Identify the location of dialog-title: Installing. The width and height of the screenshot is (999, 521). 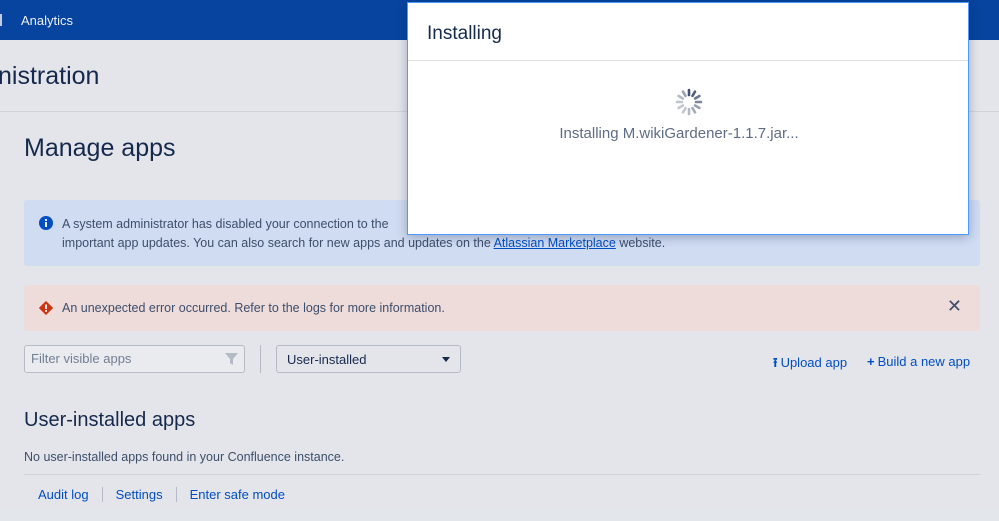
(464, 33).